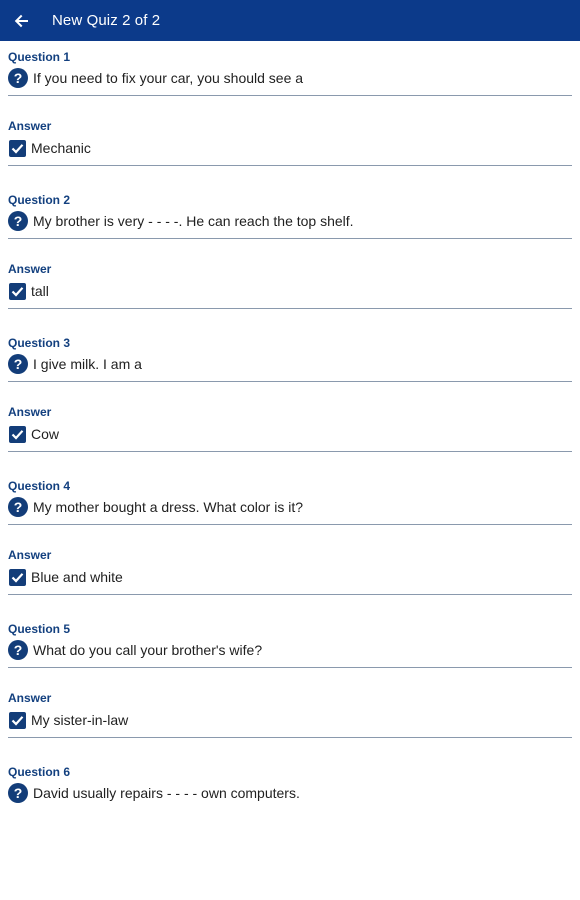 This screenshot has height=900, width=580. I want to click on question-label: Question 4, so click(39, 486).